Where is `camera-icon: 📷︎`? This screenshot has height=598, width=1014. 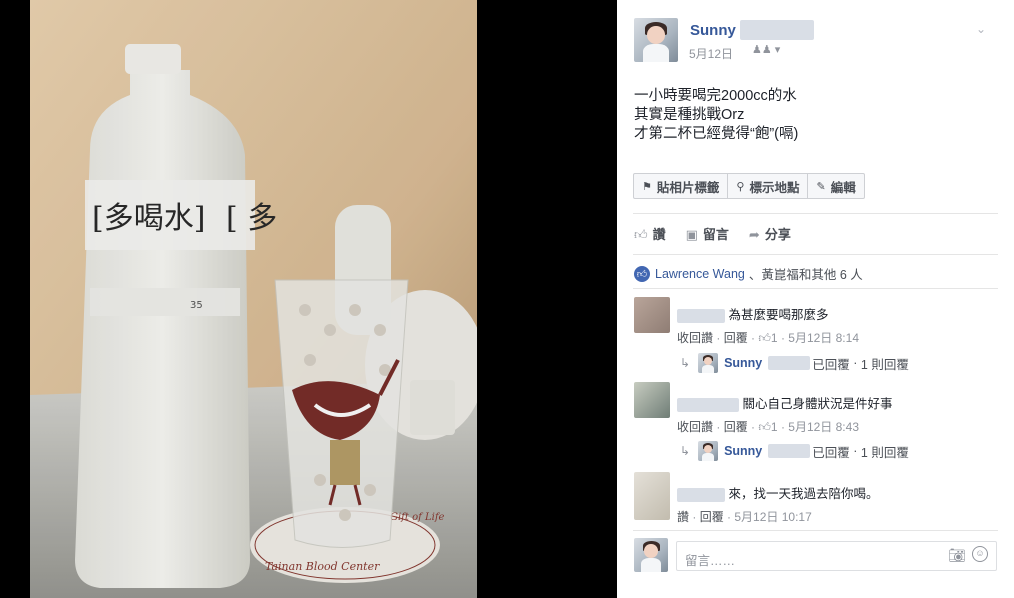
camera-icon: 📷︎ is located at coordinates (957, 555).